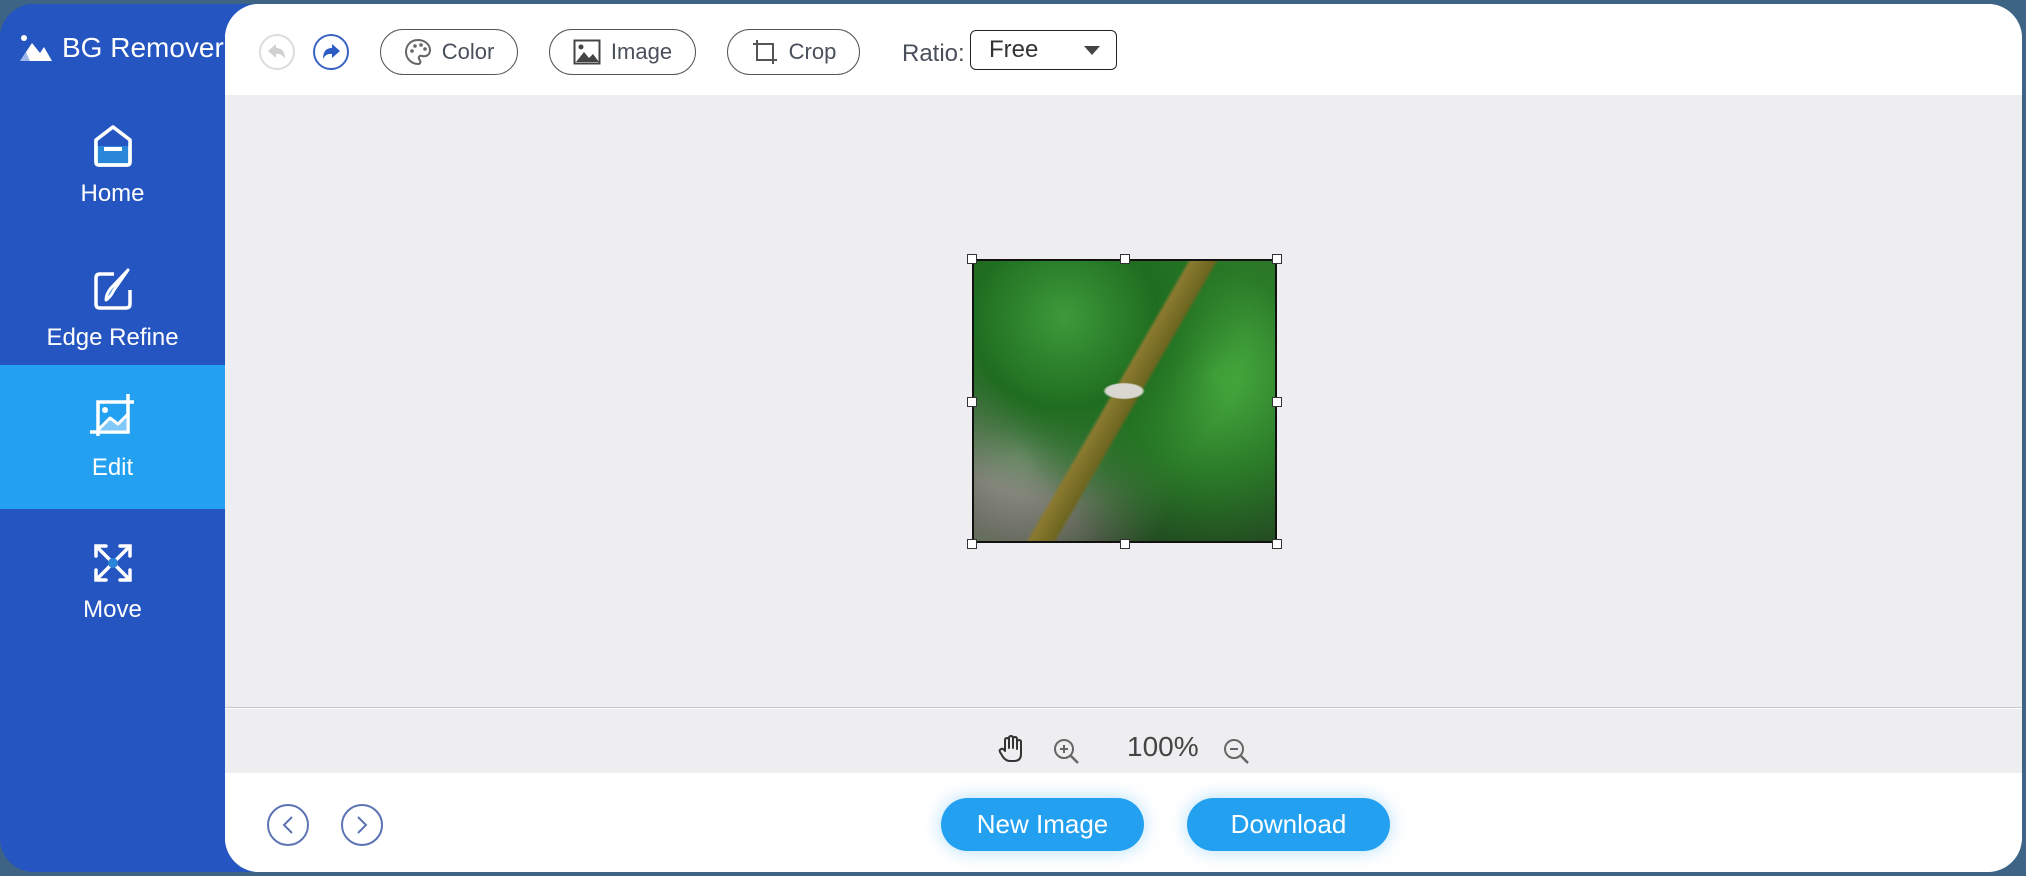 The width and height of the screenshot is (2026, 876). I want to click on new-image-label: New Image, so click(1042, 824).